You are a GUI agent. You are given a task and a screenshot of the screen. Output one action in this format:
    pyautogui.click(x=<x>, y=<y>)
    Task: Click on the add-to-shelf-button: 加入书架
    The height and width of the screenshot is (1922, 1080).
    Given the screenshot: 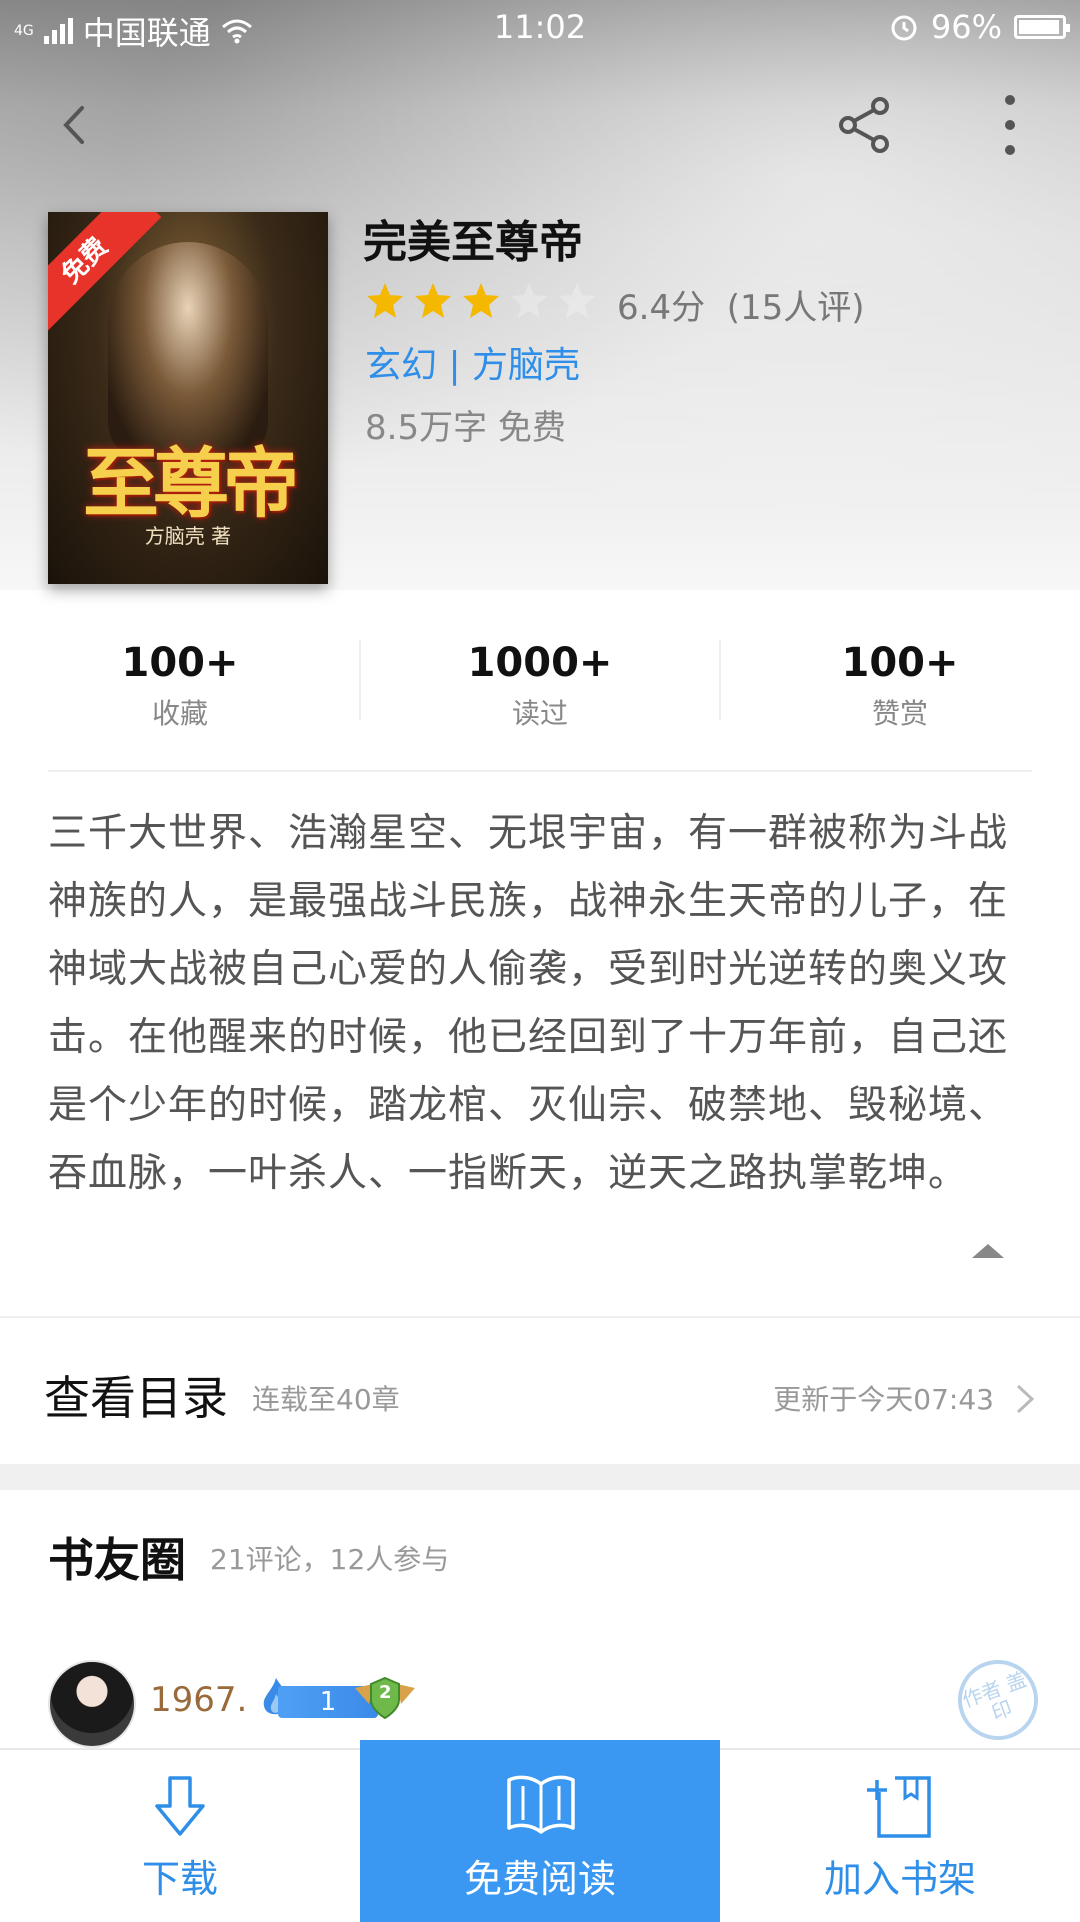 What is the action you would take?
    pyautogui.click(x=900, y=1836)
    